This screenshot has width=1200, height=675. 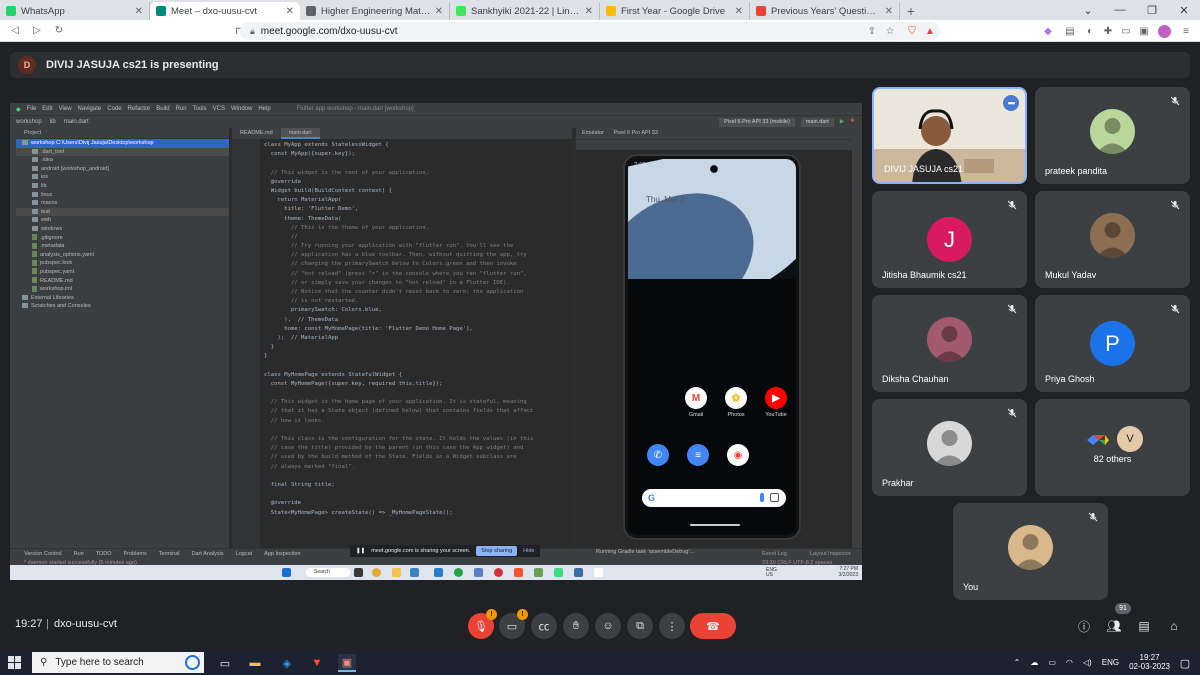 What do you see at coordinates (118, 662) in the screenshot?
I see `taskbar-search-box: ⚲ Type here to search` at bounding box center [118, 662].